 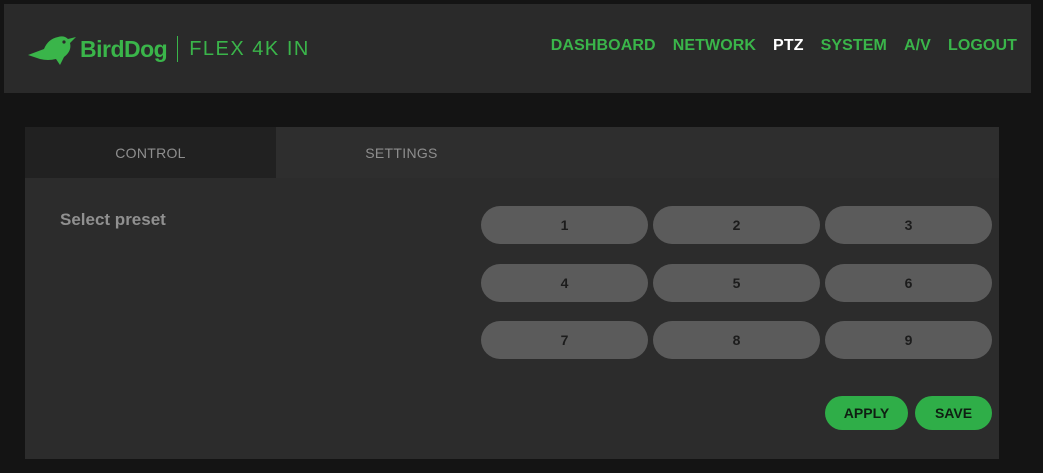 What do you see at coordinates (564, 283) in the screenshot?
I see `preset-button-4: 4` at bounding box center [564, 283].